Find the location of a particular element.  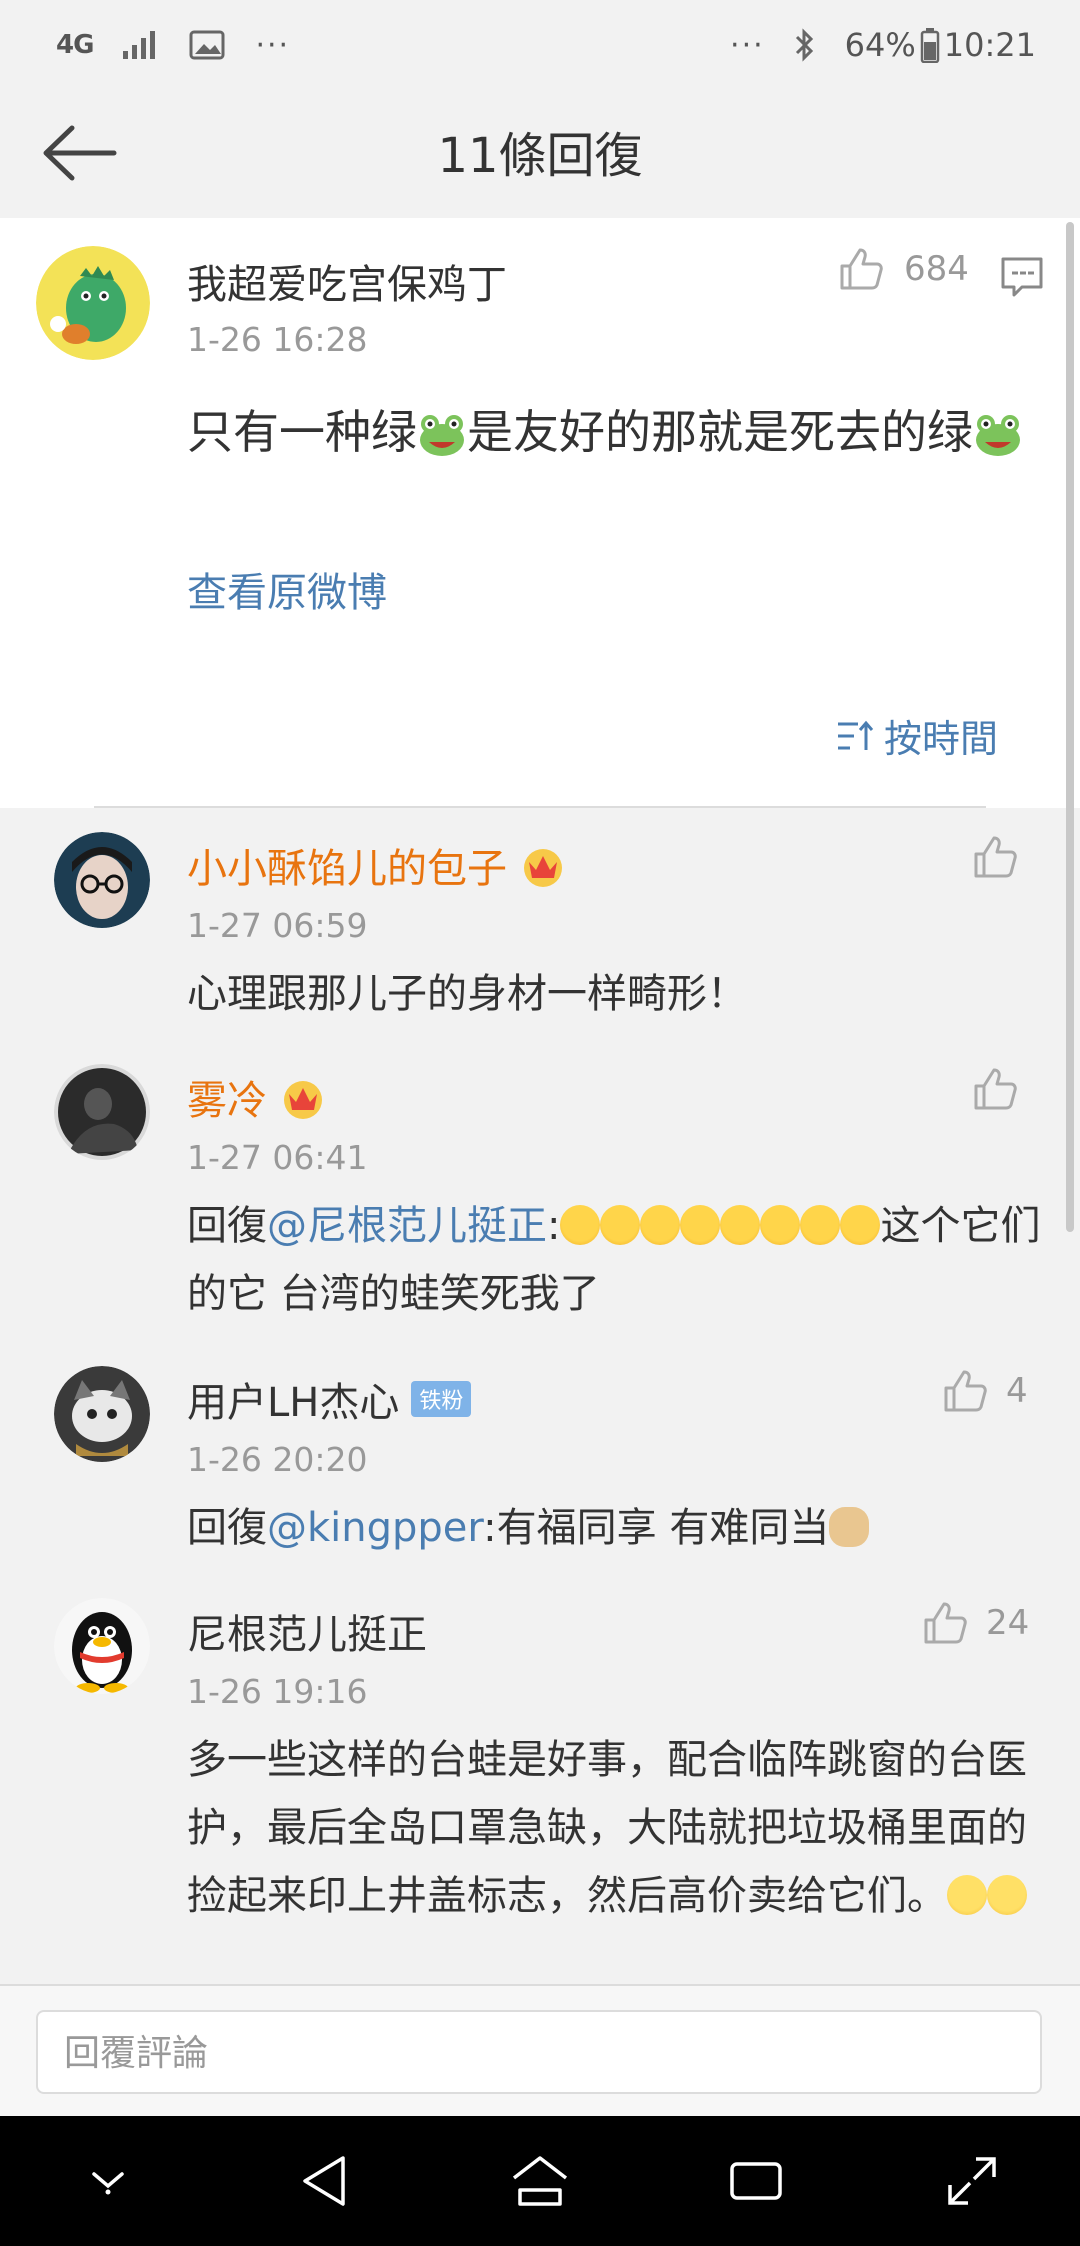

home-nav-button is located at coordinates (540, 2181).